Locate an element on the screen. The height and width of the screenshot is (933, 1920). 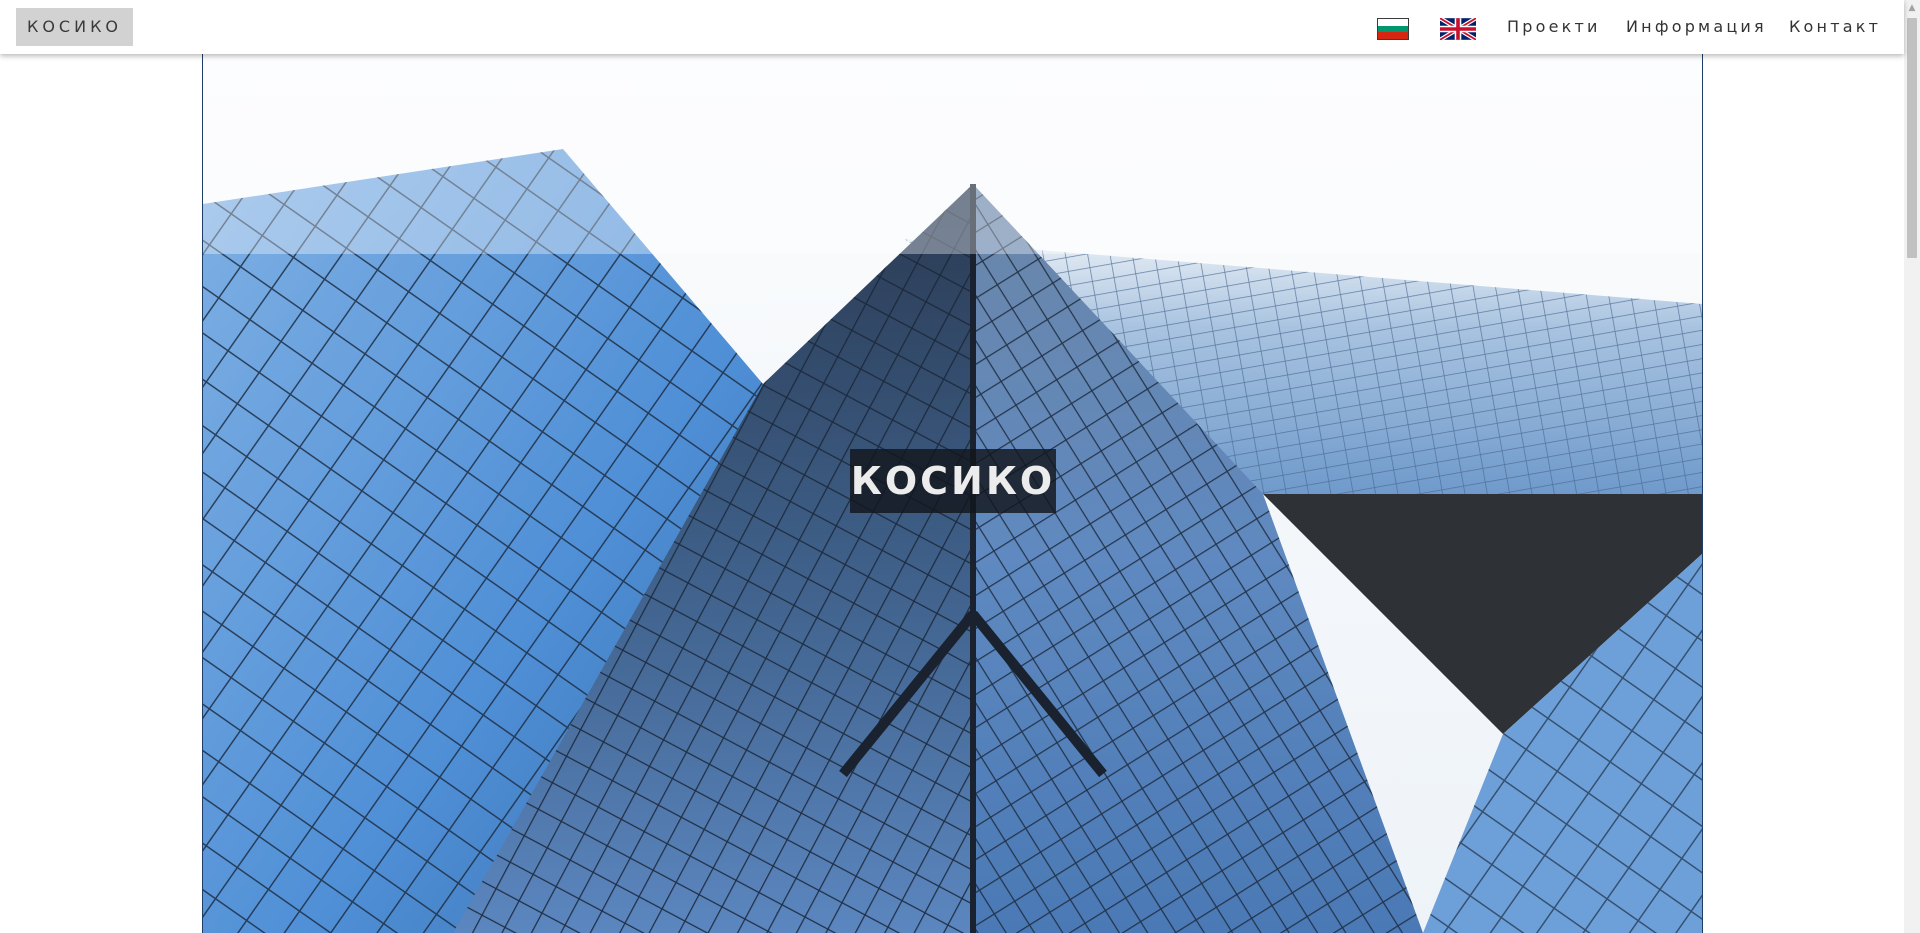
page-scrollbar: ▲ is located at coordinates (1912, 466).